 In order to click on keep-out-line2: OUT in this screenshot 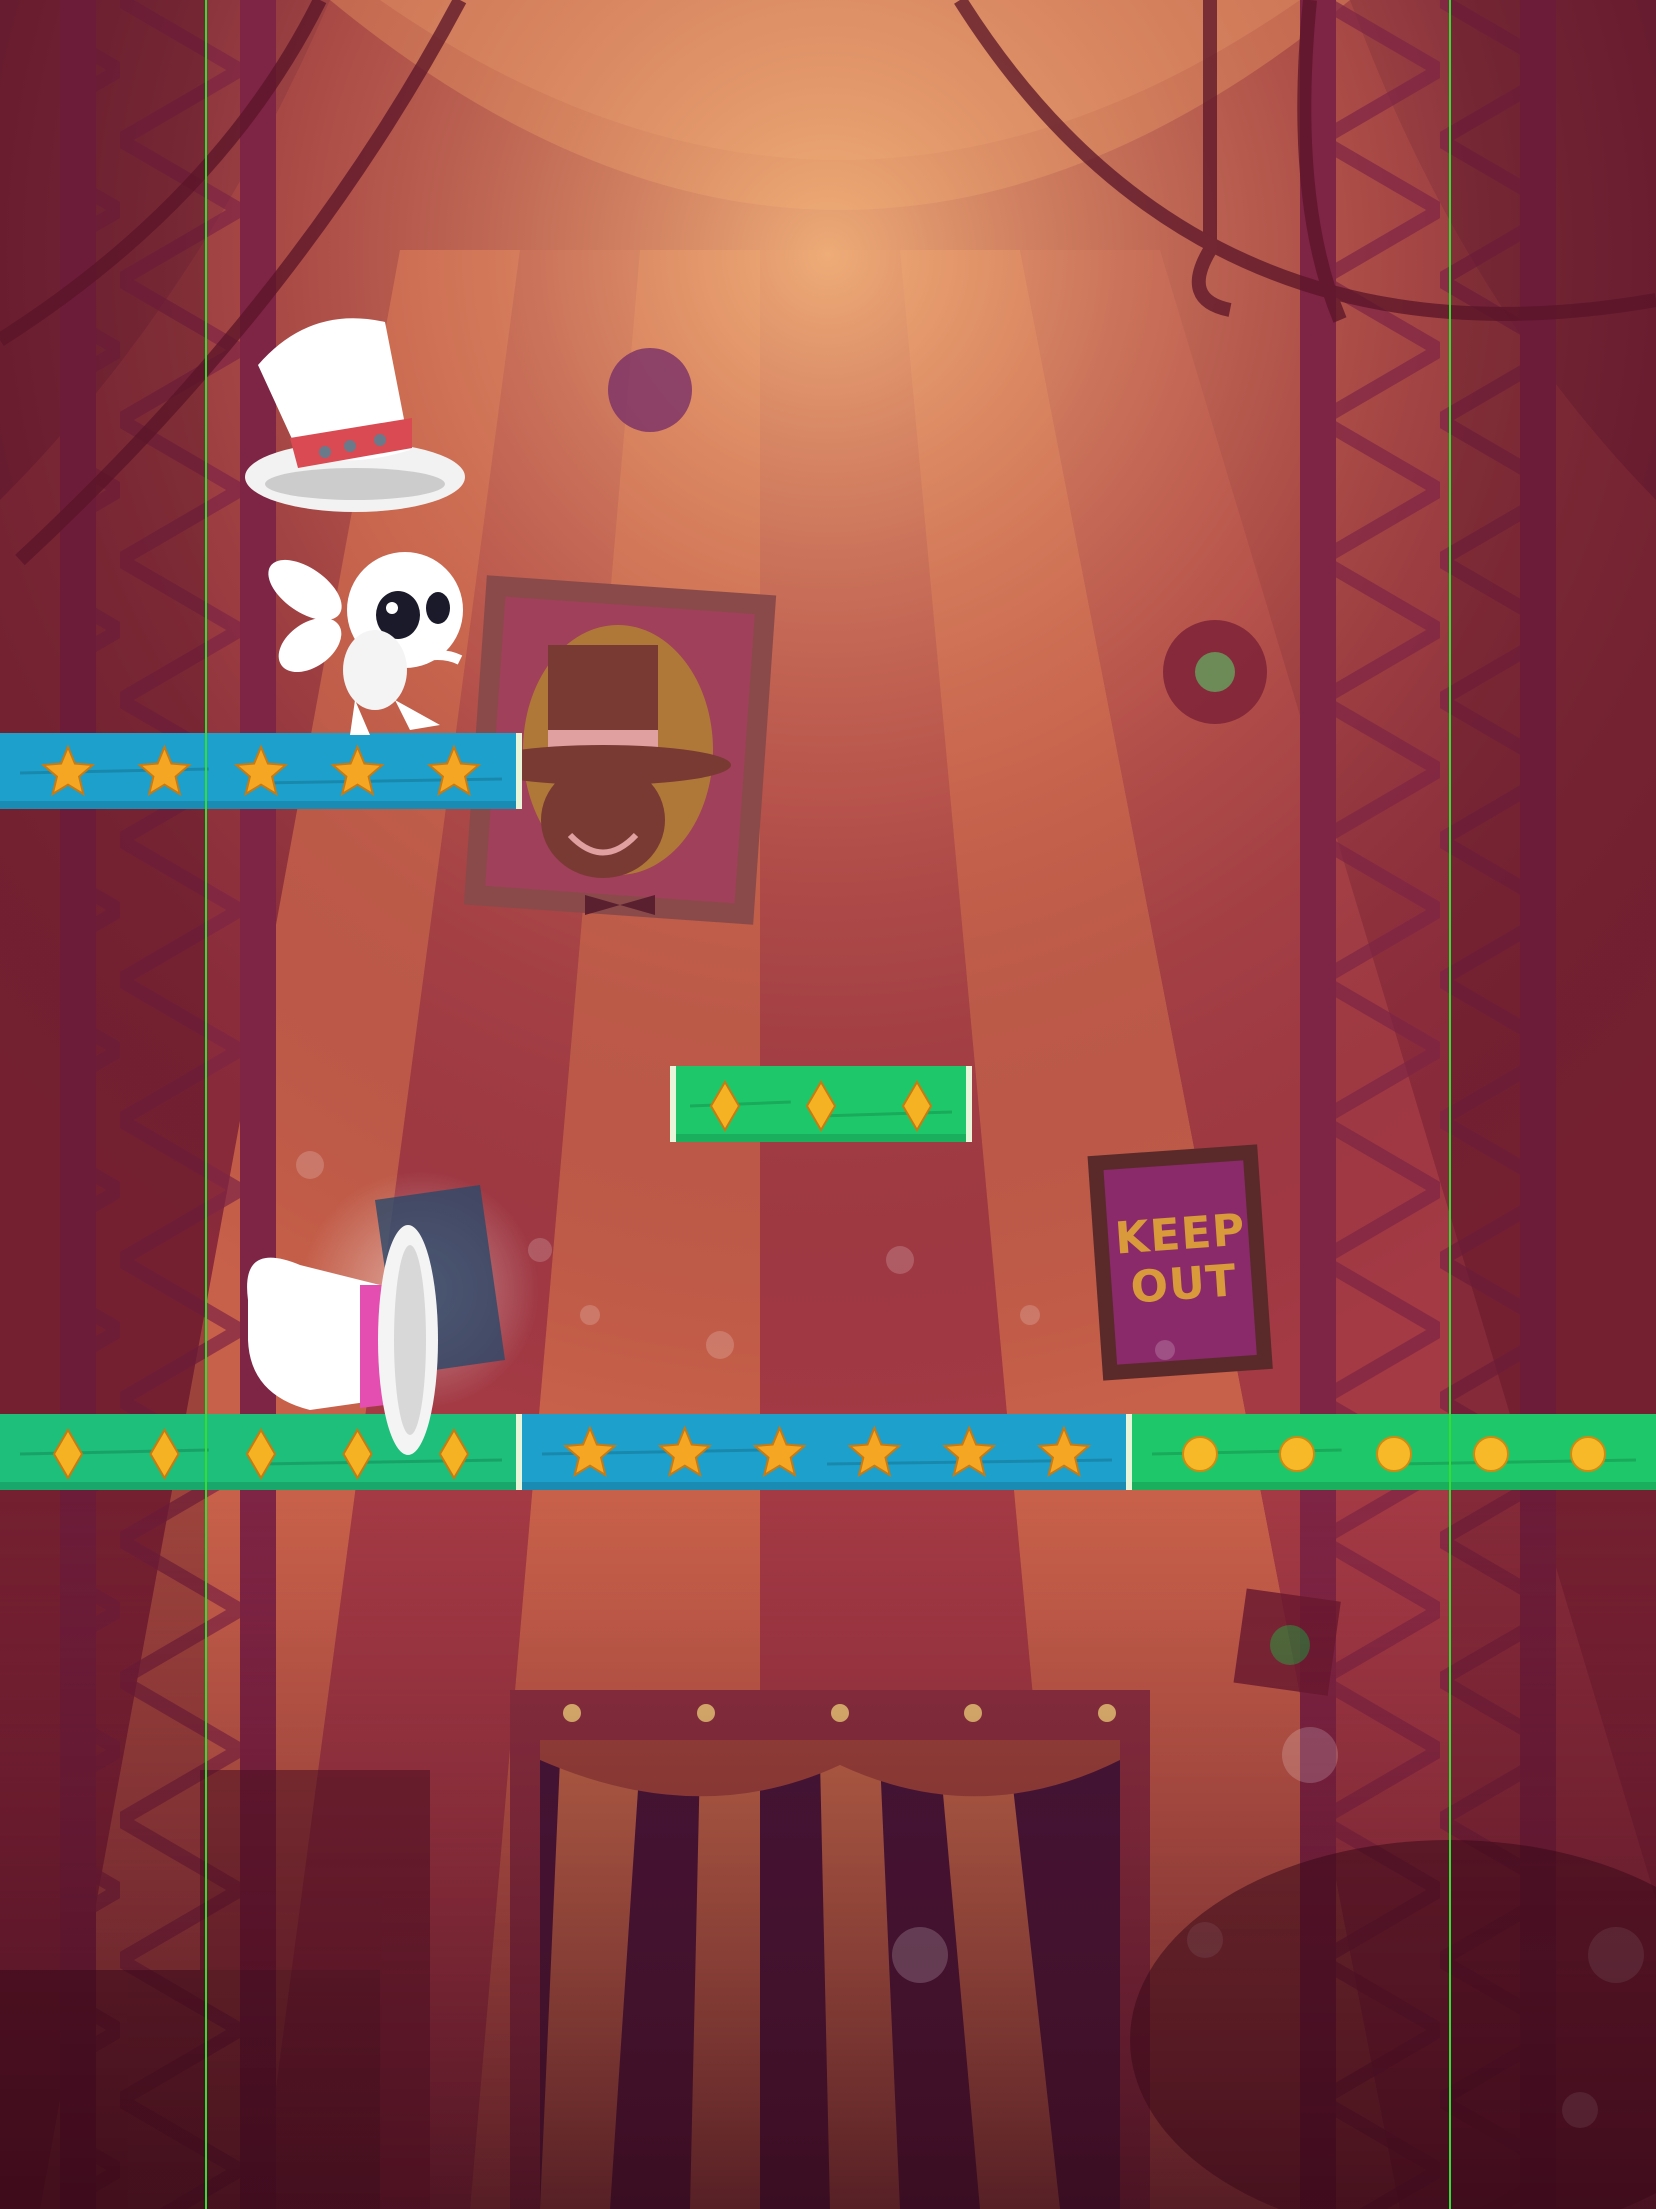, I will do `click(1183, 1284)`.